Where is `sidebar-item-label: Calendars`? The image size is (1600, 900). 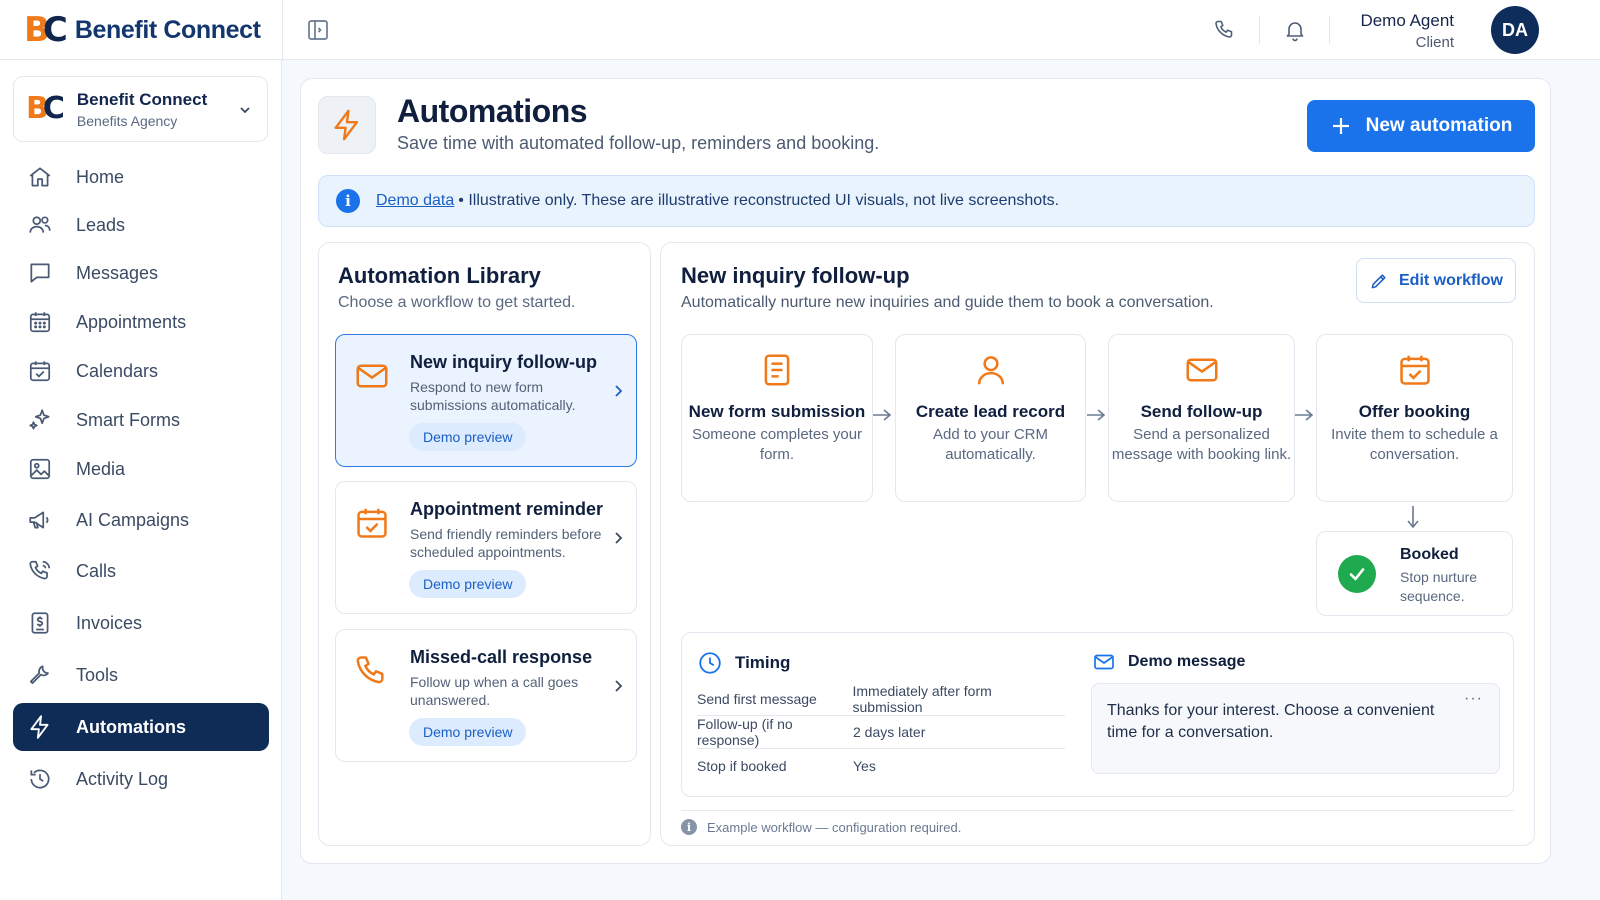
sidebar-item-label: Calendars is located at coordinates (117, 370).